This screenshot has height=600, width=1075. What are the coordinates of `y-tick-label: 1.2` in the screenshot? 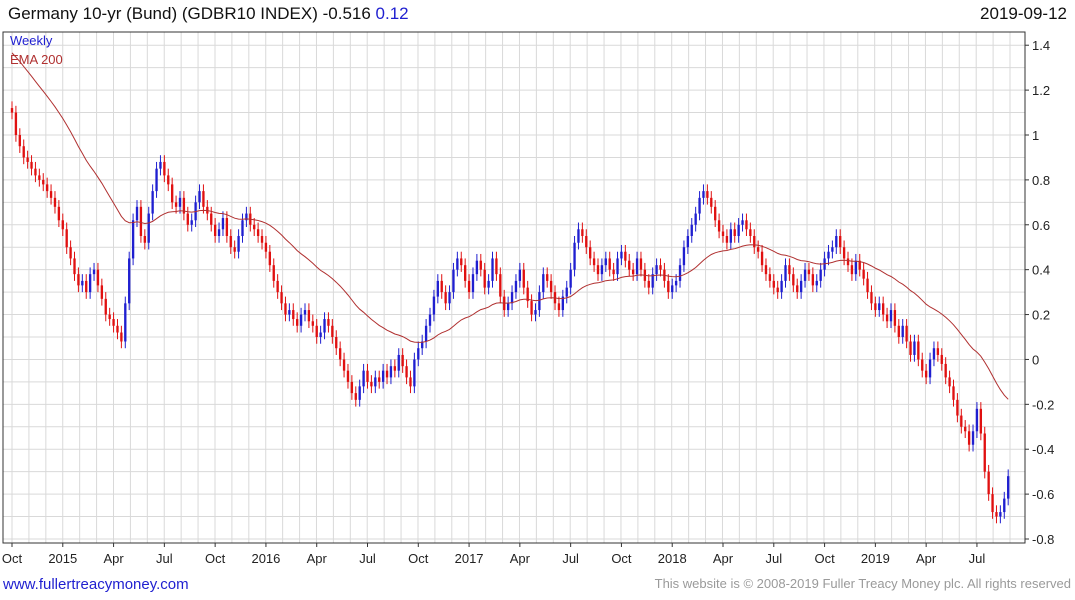 It's located at (1041, 90).